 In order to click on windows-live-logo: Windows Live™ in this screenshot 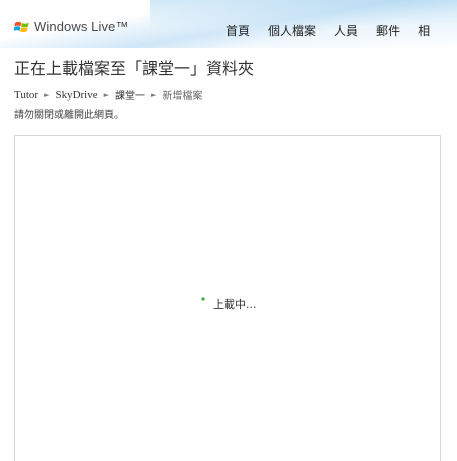, I will do `click(71, 26)`.